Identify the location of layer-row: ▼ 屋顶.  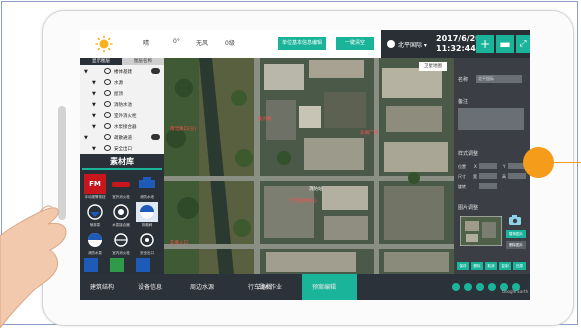
(122, 93).